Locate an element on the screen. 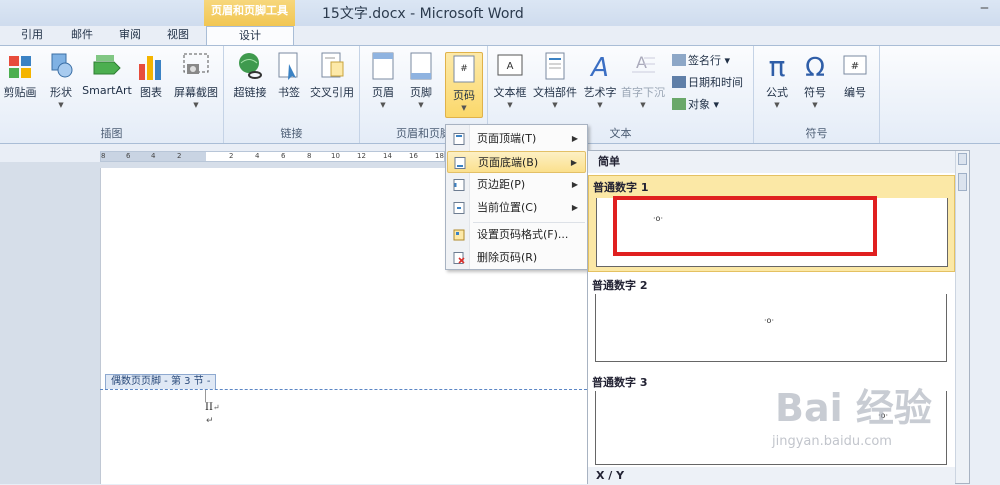  drop-cap-icon: A is located at coordinates (643, 63).